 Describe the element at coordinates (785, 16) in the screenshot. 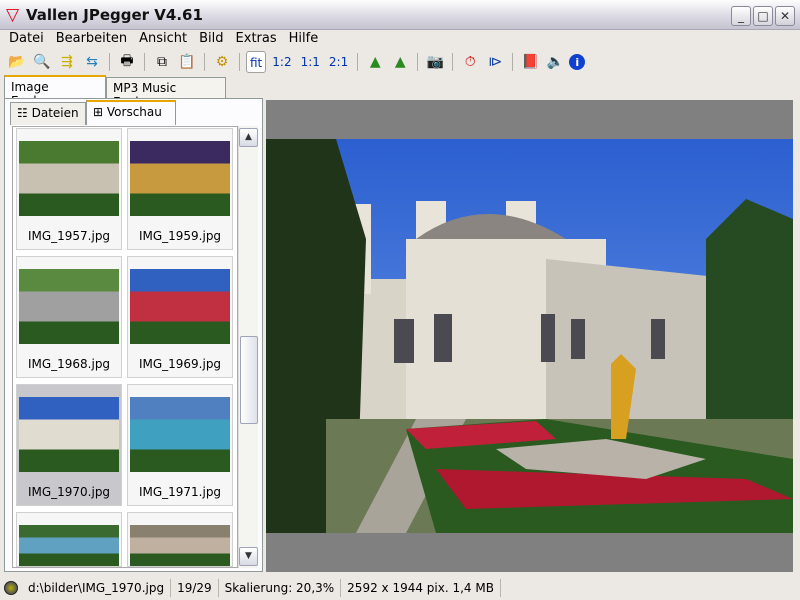

I see `close-button: ✕` at that location.